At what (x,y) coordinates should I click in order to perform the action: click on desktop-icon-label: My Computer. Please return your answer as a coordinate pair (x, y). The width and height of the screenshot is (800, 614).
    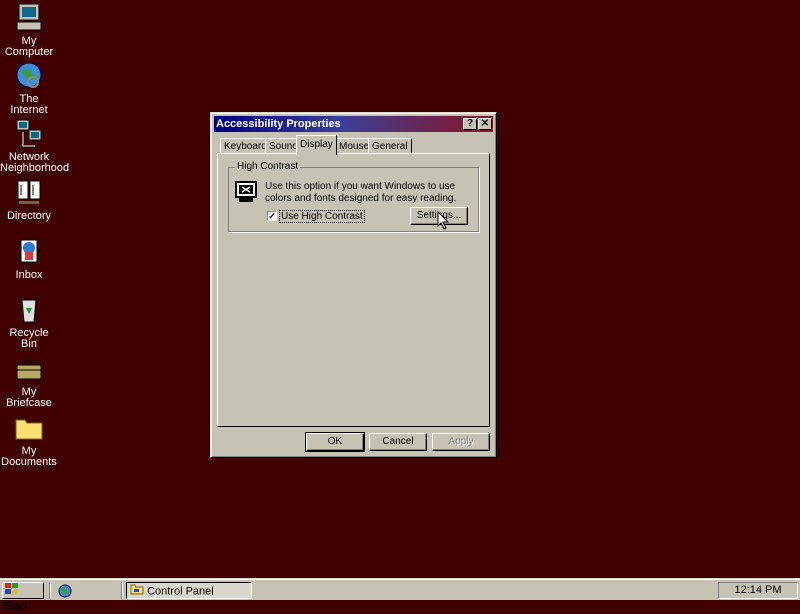
    Looking at the image, I should click on (29, 46).